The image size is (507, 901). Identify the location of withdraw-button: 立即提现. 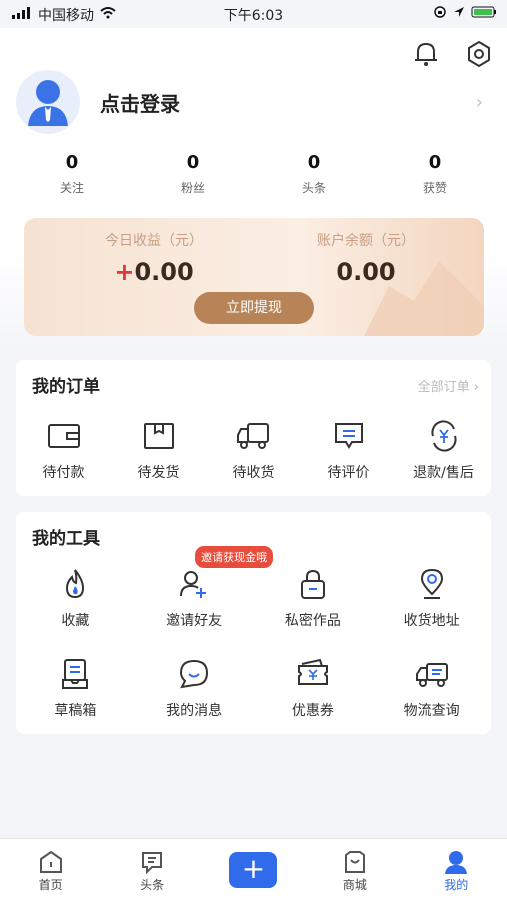
(254, 308).